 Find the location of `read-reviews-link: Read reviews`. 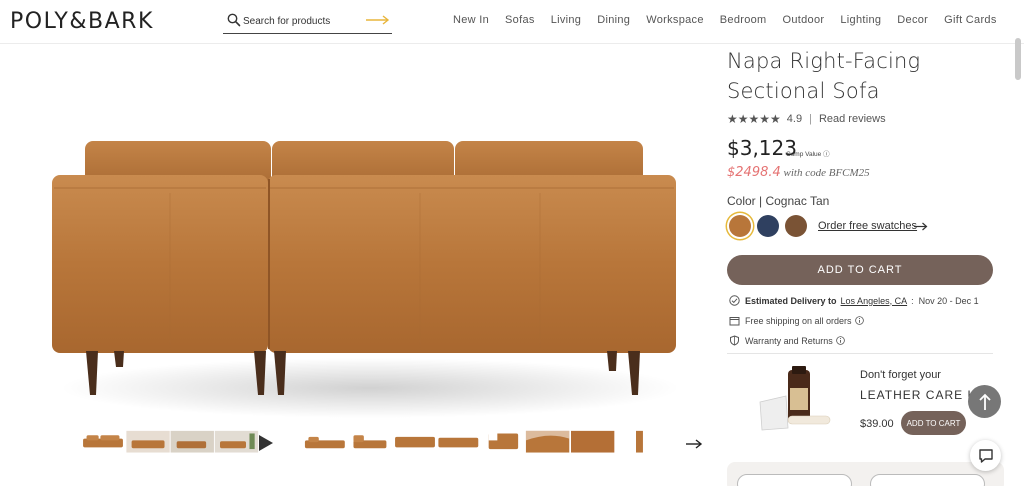

read-reviews-link: Read reviews is located at coordinates (852, 119).